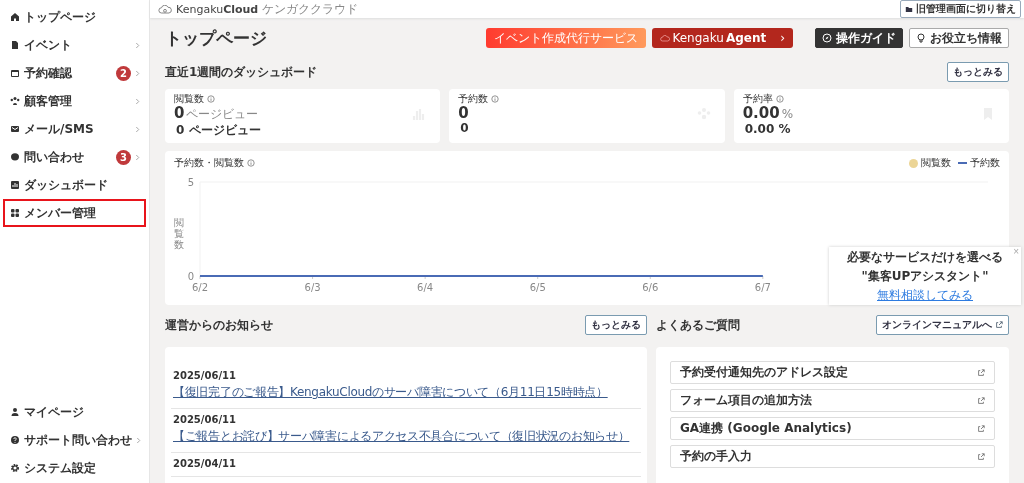  I want to click on mail-icon, so click(15, 129).